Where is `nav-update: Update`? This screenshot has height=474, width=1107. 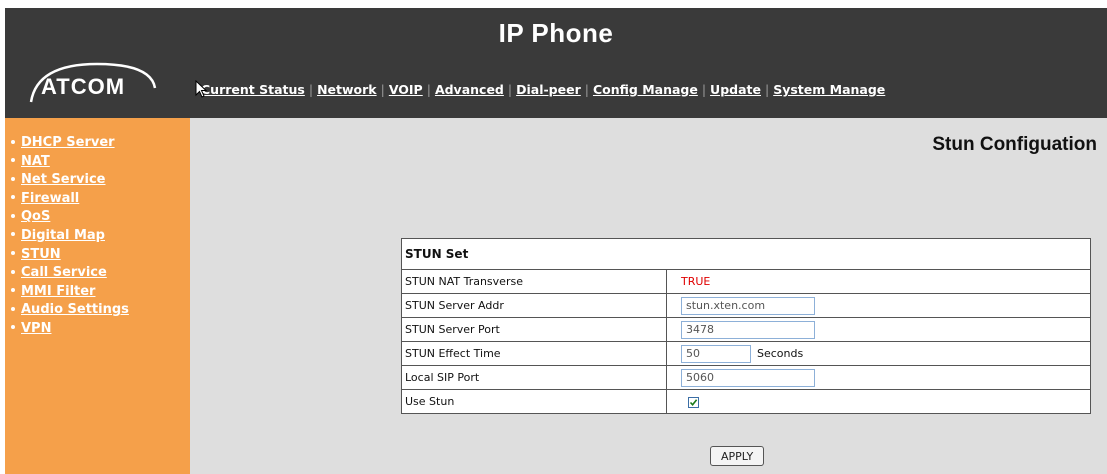
nav-update: Update is located at coordinates (735, 89).